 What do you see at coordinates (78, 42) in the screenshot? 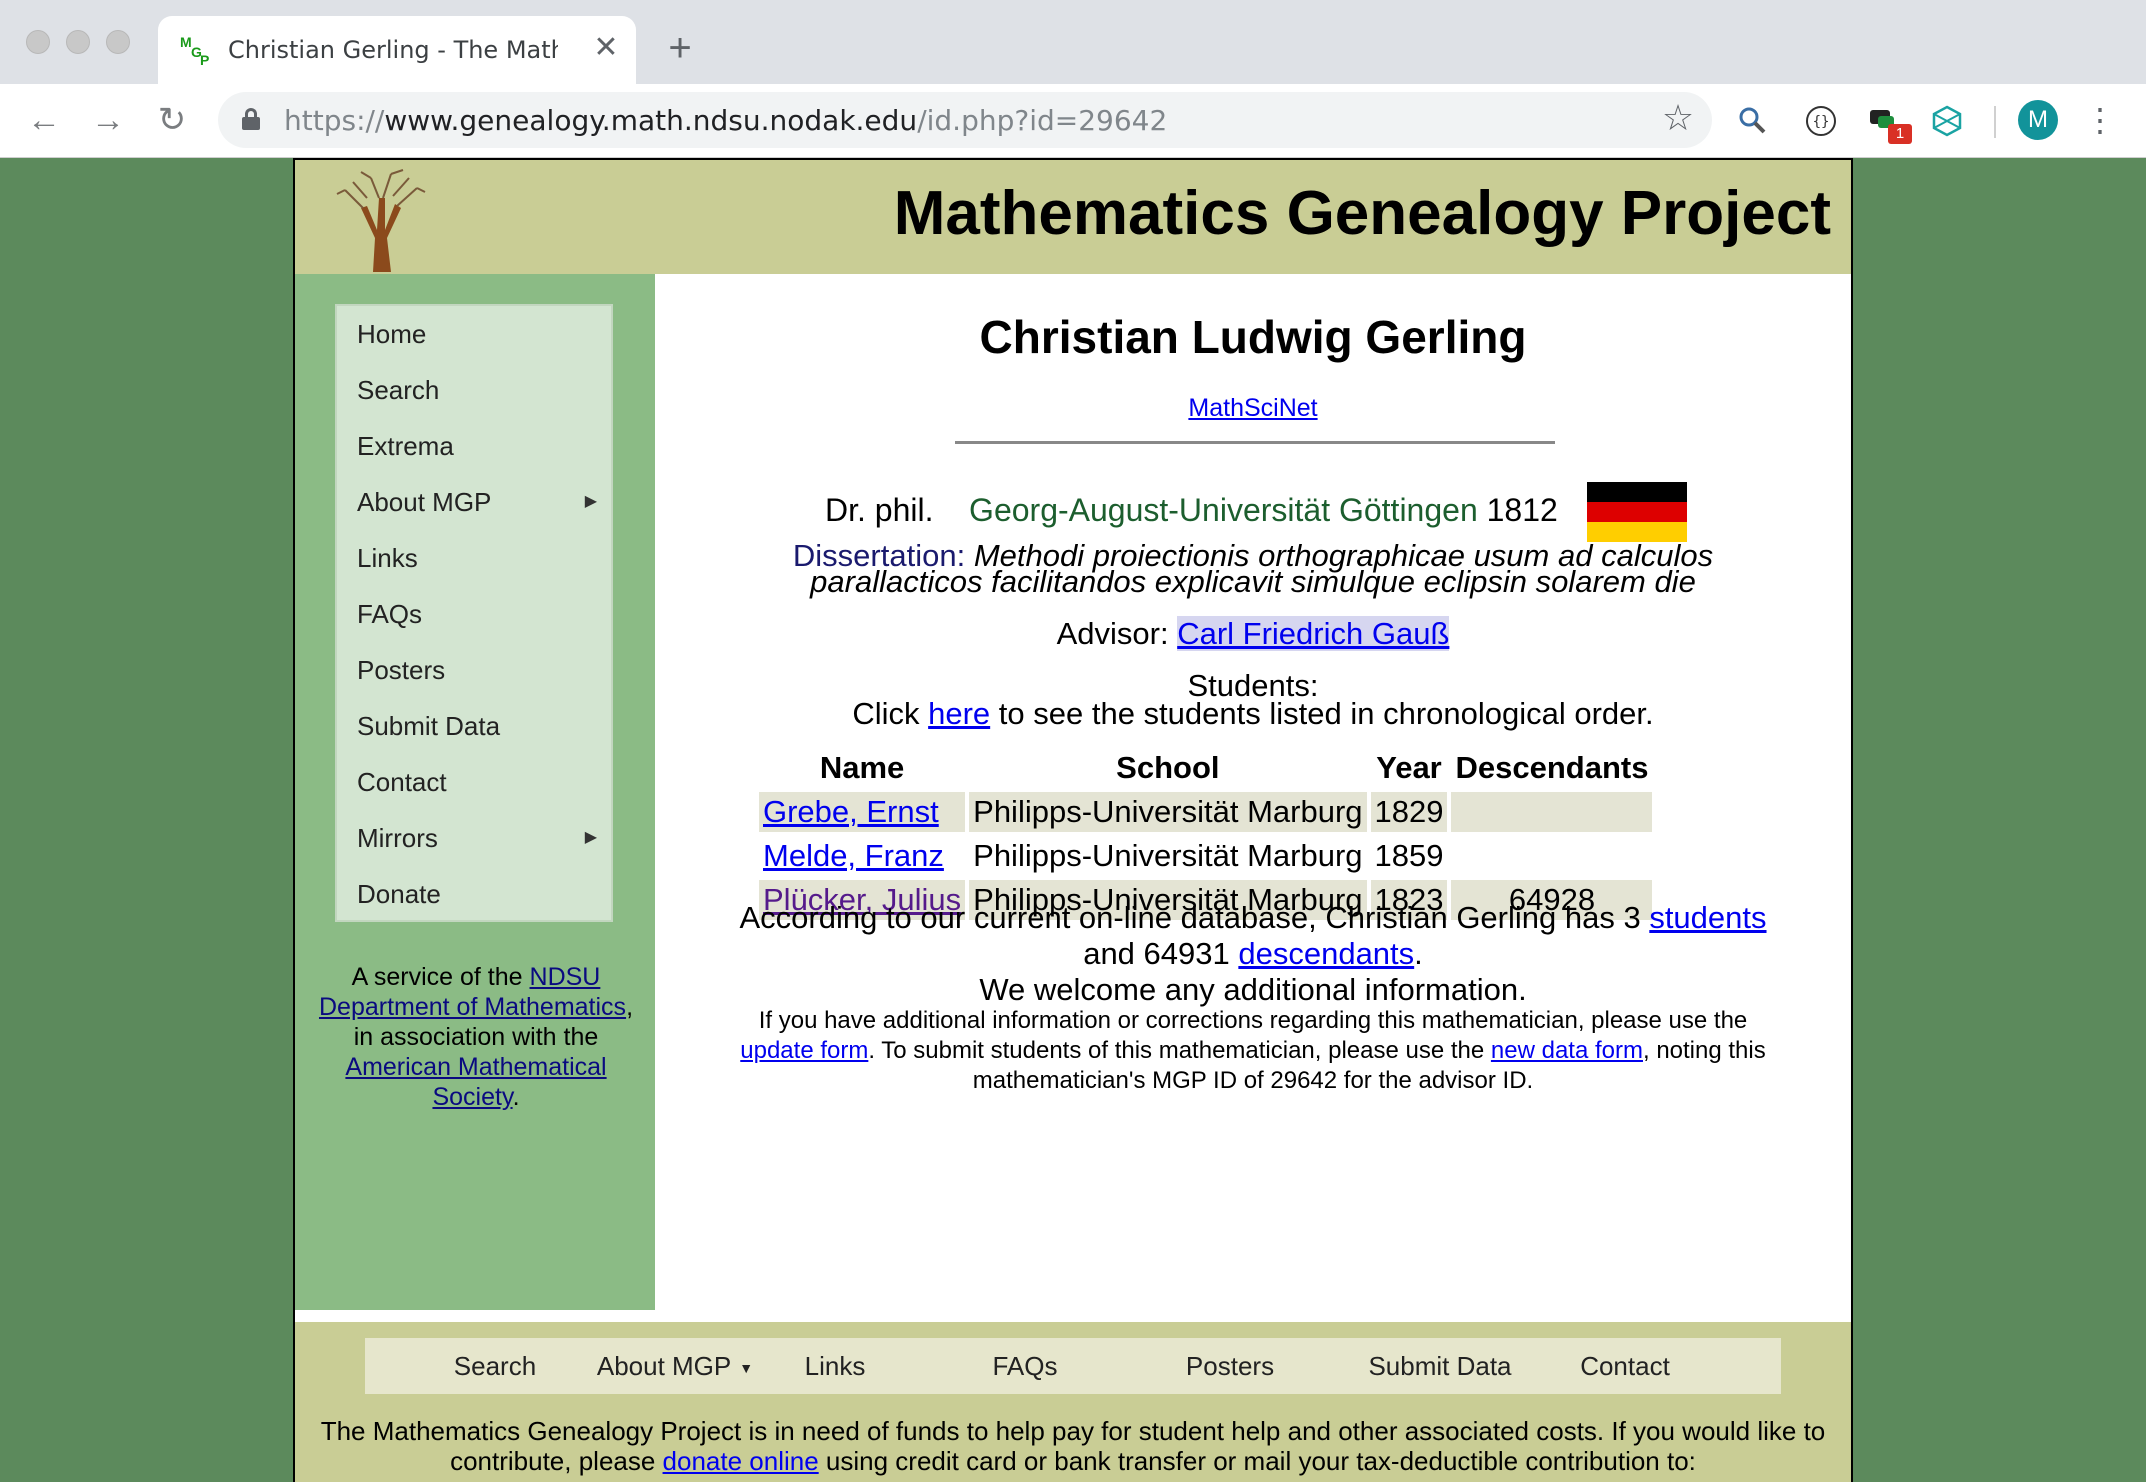
I see `window-minimize-dot` at bounding box center [78, 42].